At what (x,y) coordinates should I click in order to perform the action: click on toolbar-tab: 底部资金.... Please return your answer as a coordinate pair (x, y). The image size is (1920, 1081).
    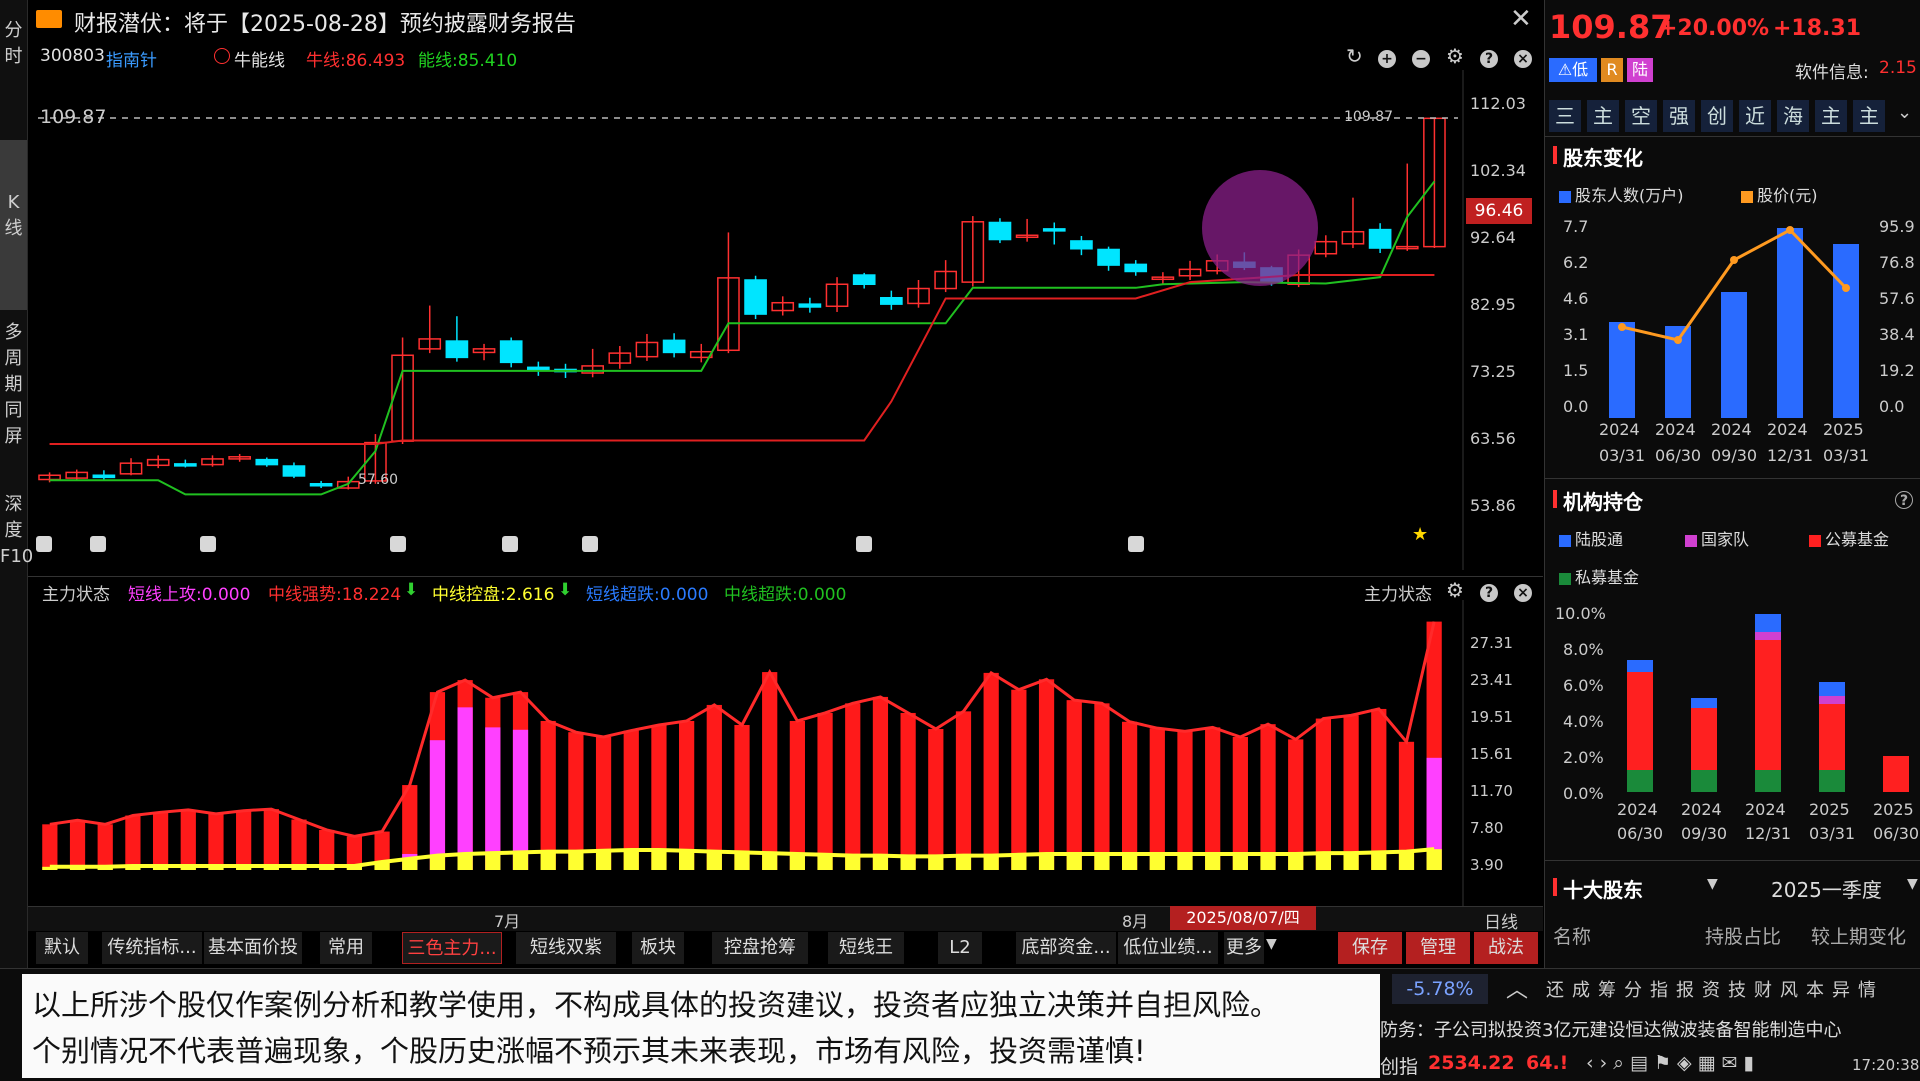
    Looking at the image, I should click on (1066, 948).